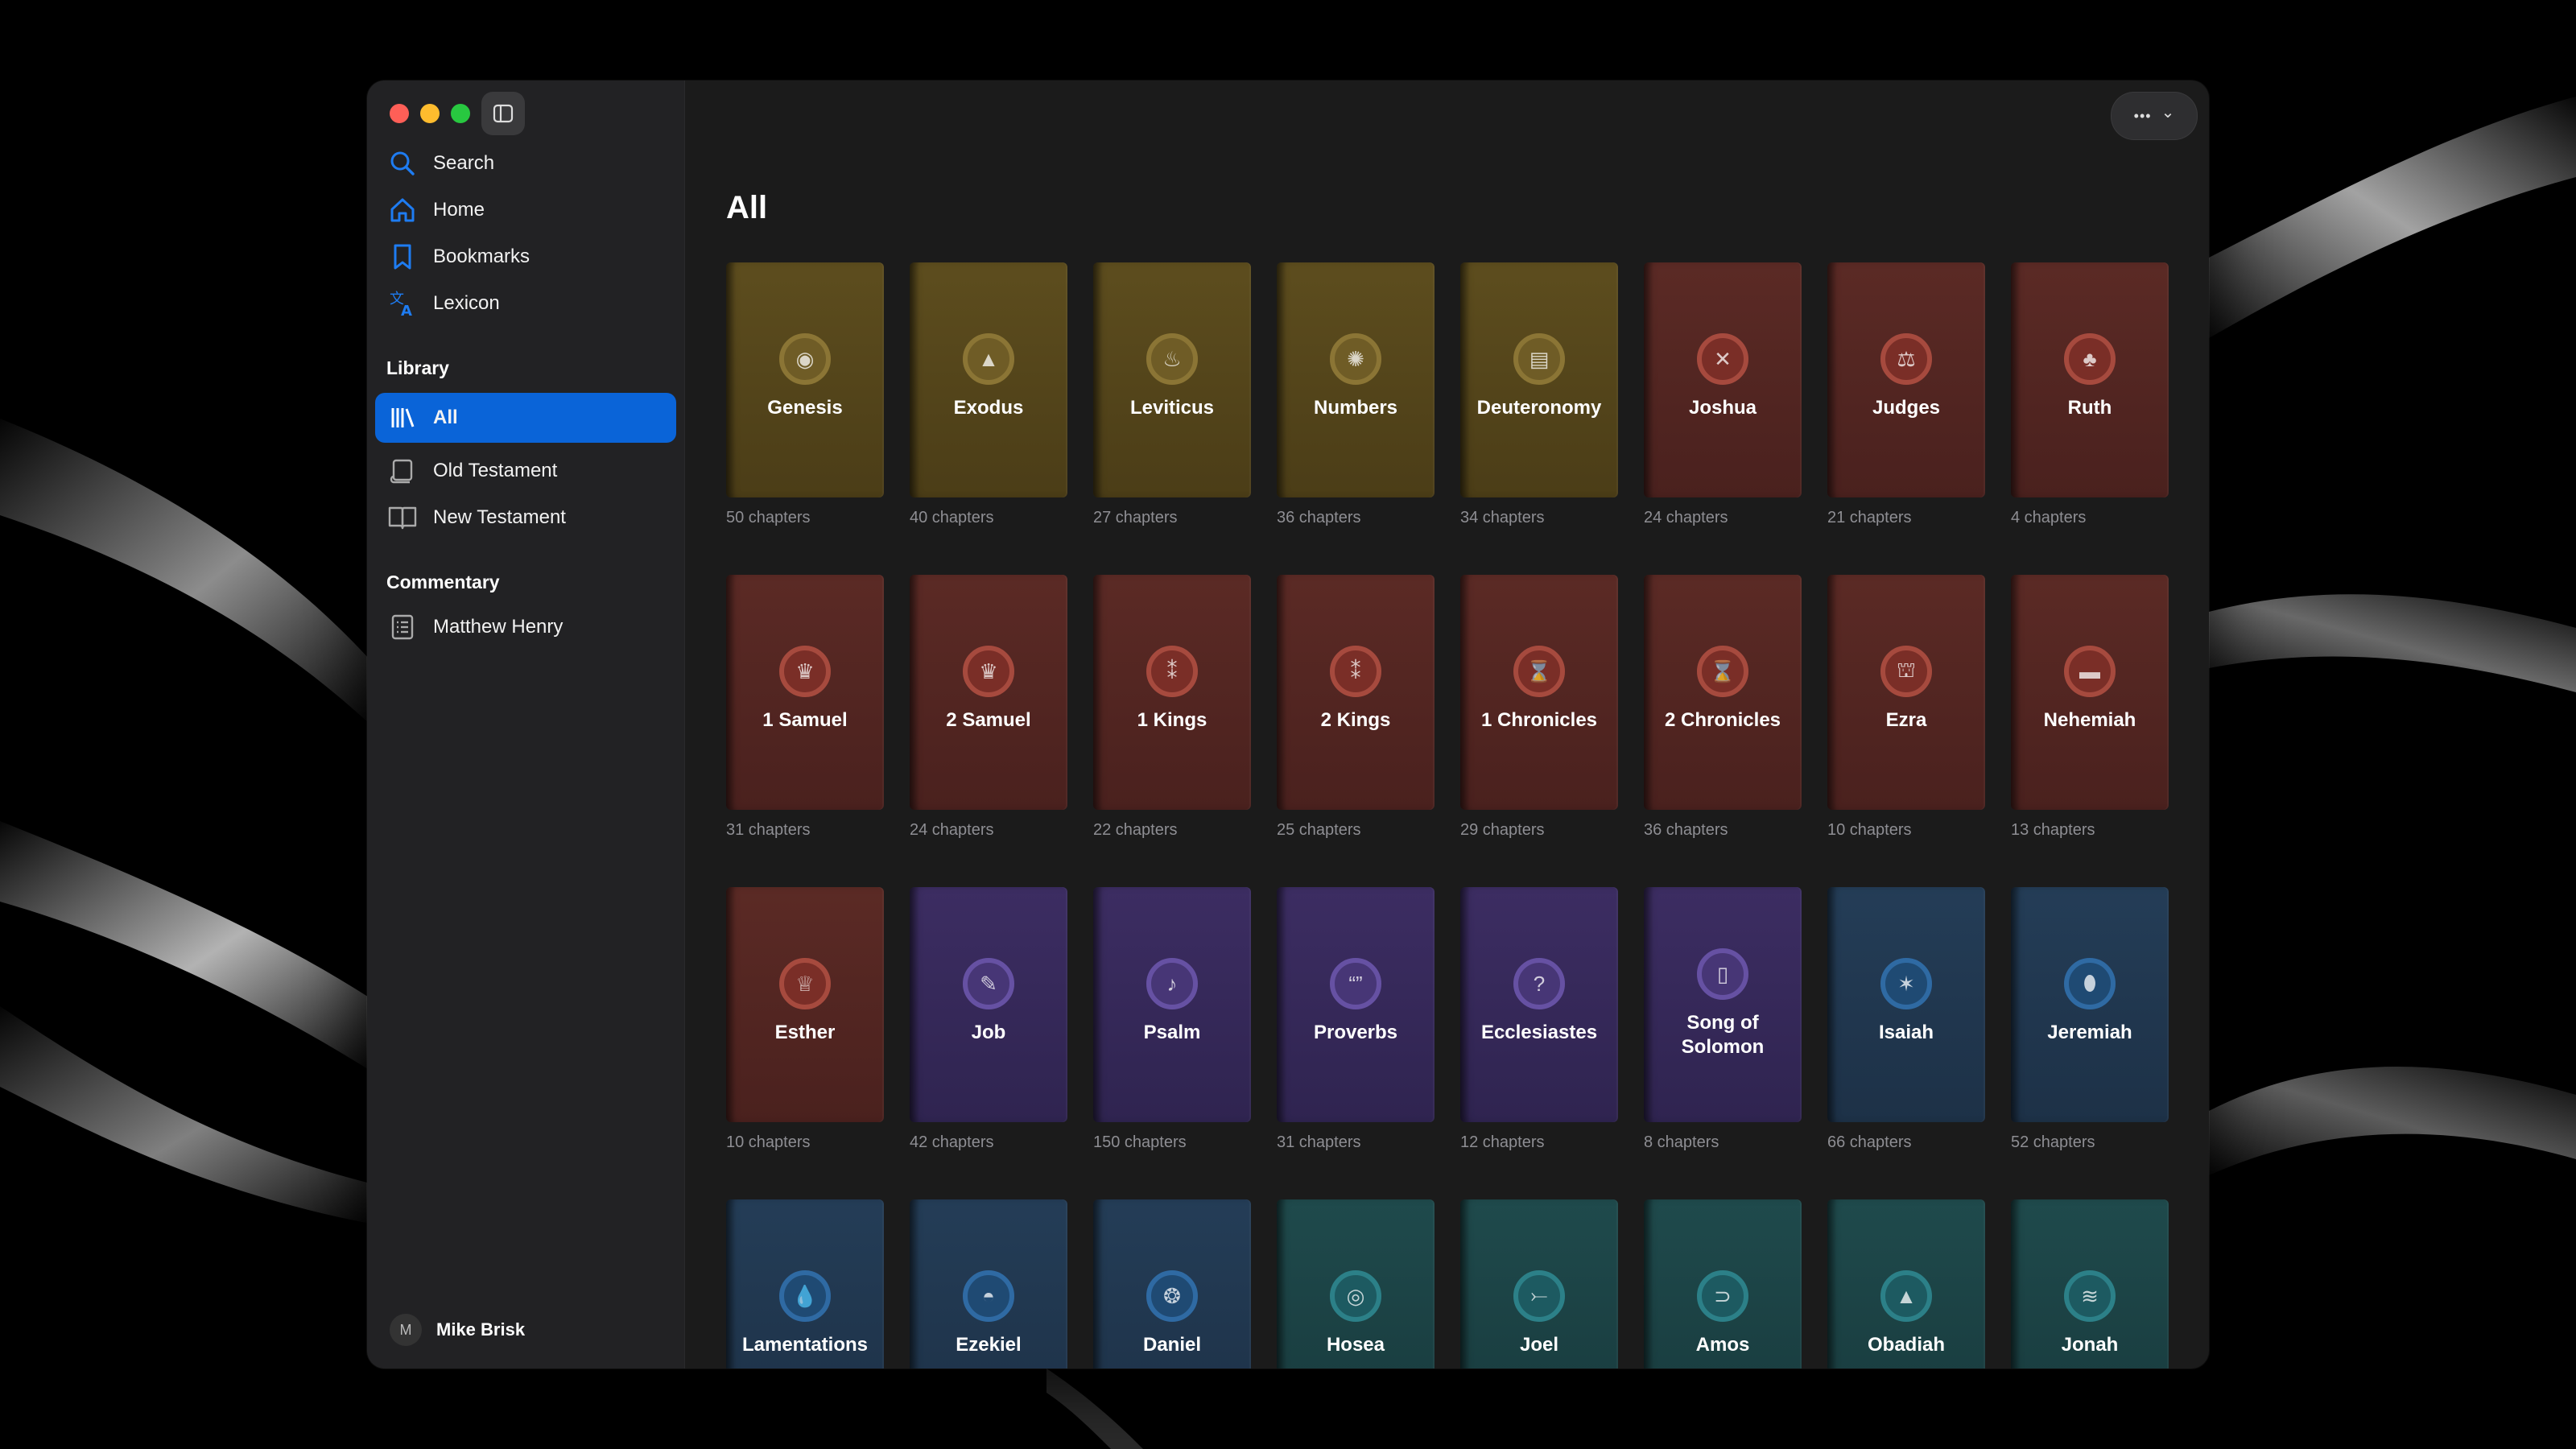  Describe the element at coordinates (1355, 359) in the screenshot. I see `burst-icon: ✺` at that location.